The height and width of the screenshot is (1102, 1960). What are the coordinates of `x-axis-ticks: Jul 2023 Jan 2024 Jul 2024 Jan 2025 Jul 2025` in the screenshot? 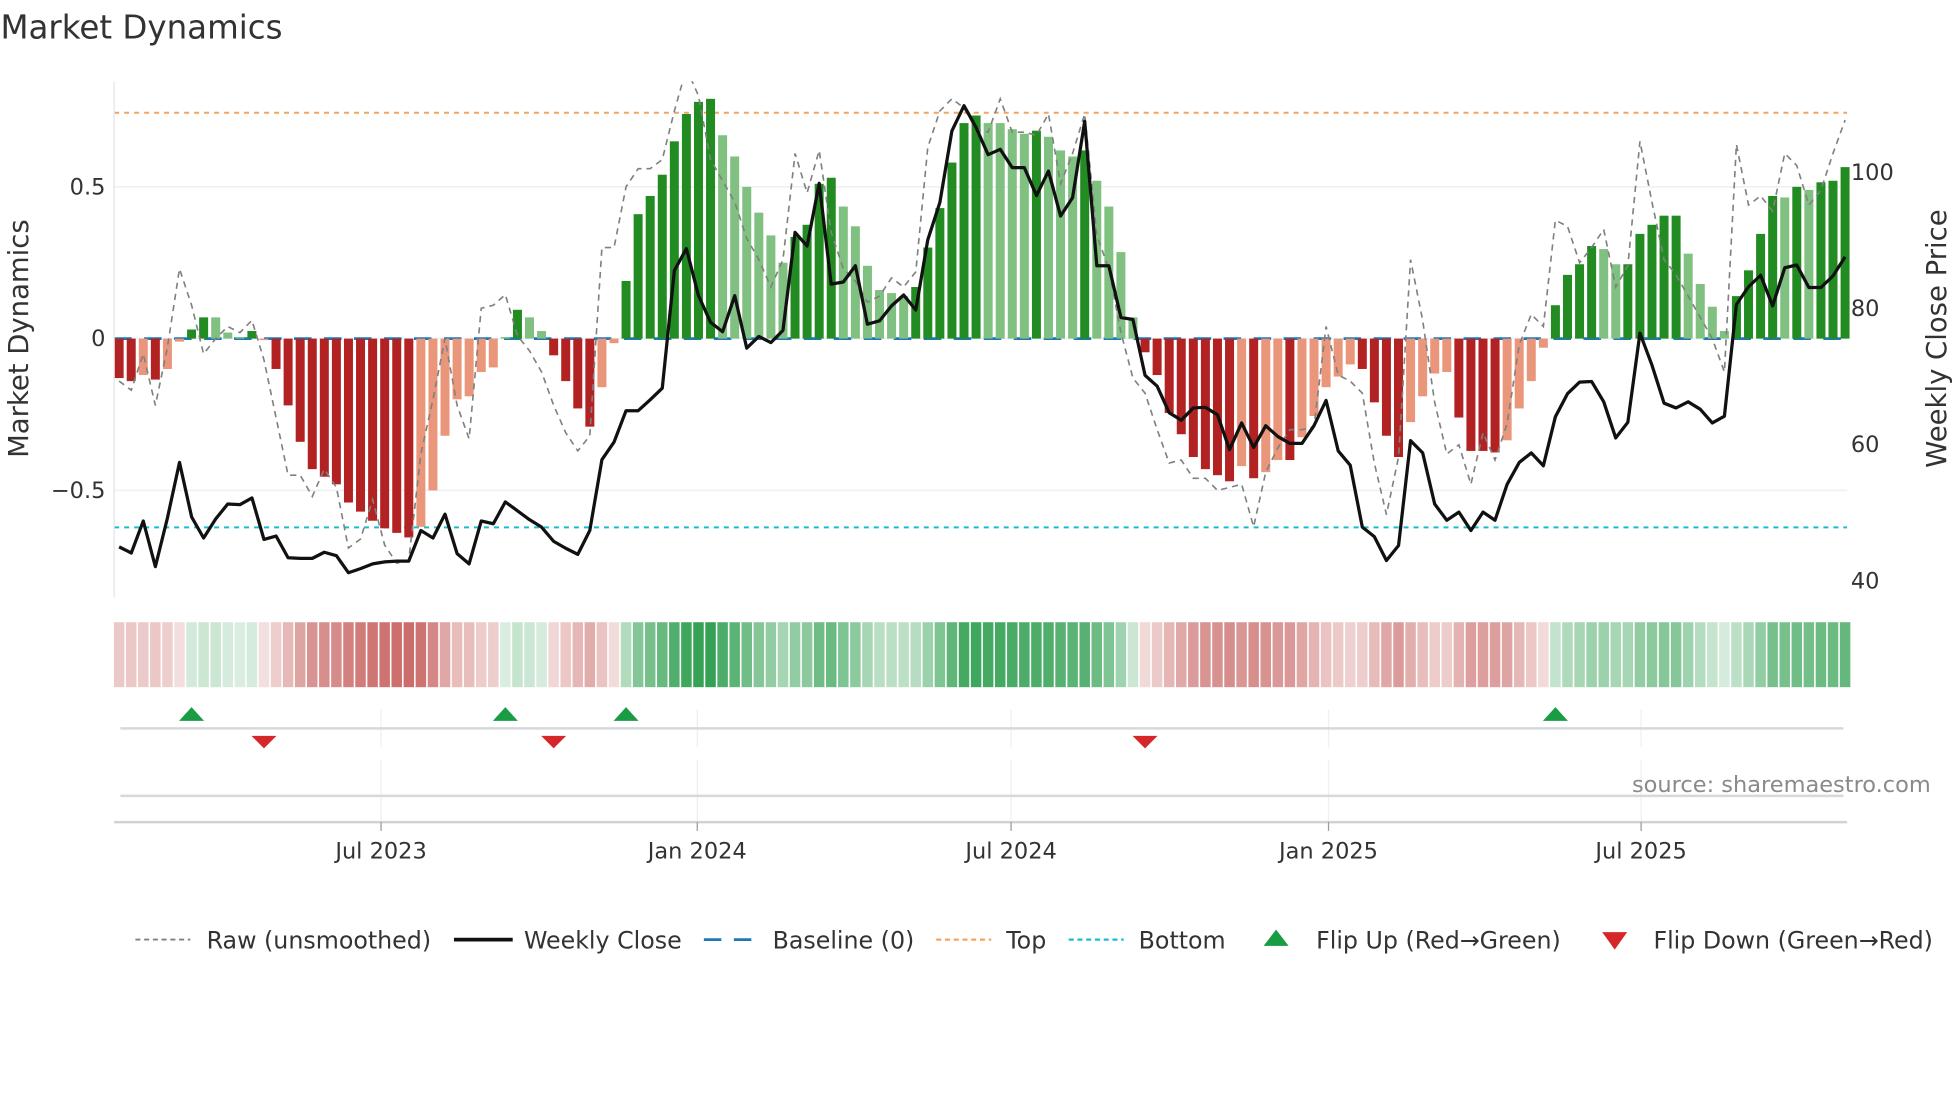 It's located at (1010, 843).